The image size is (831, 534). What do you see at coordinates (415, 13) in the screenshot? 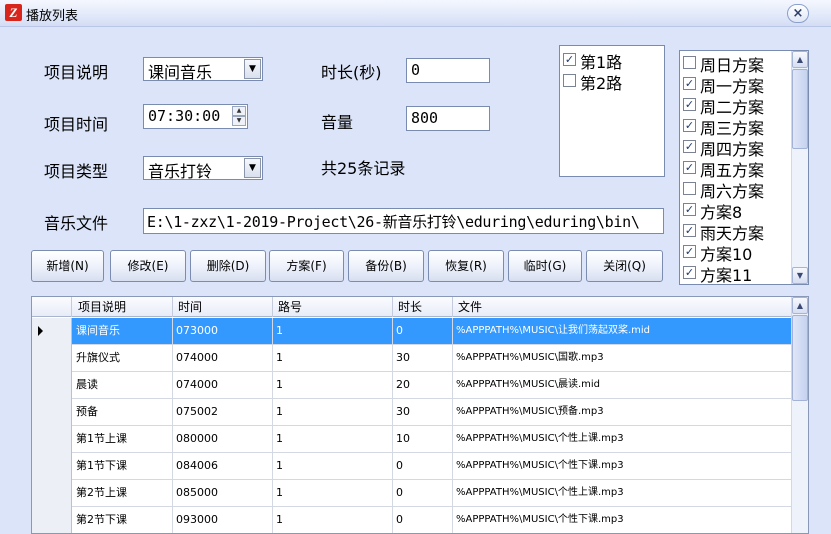
I see `title-bar: Z 播放列表 ×` at bounding box center [415, 13].